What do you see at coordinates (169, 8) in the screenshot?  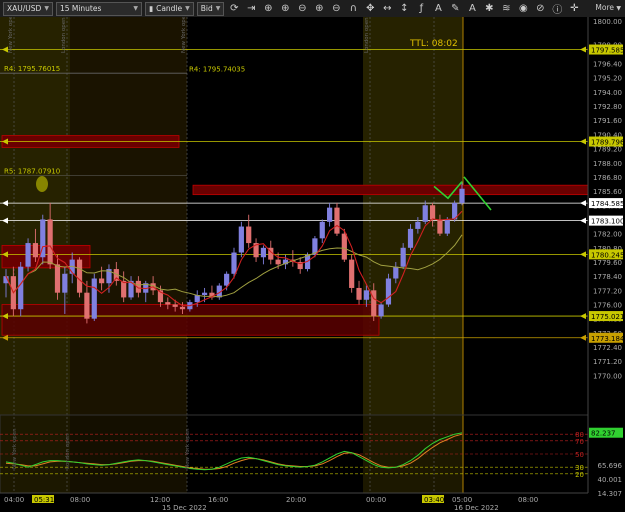 I see `chart-type-select: ▮ Candle ▼` at bounding box center [169, 8].